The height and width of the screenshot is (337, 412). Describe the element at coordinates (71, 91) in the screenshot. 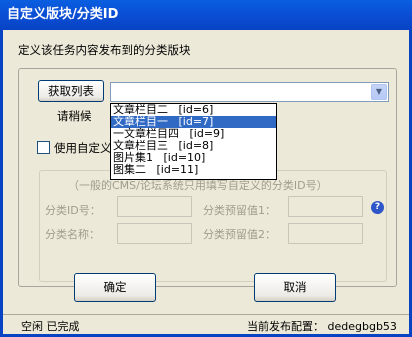

I see `fetch-list-button: 获取列表` at that location.